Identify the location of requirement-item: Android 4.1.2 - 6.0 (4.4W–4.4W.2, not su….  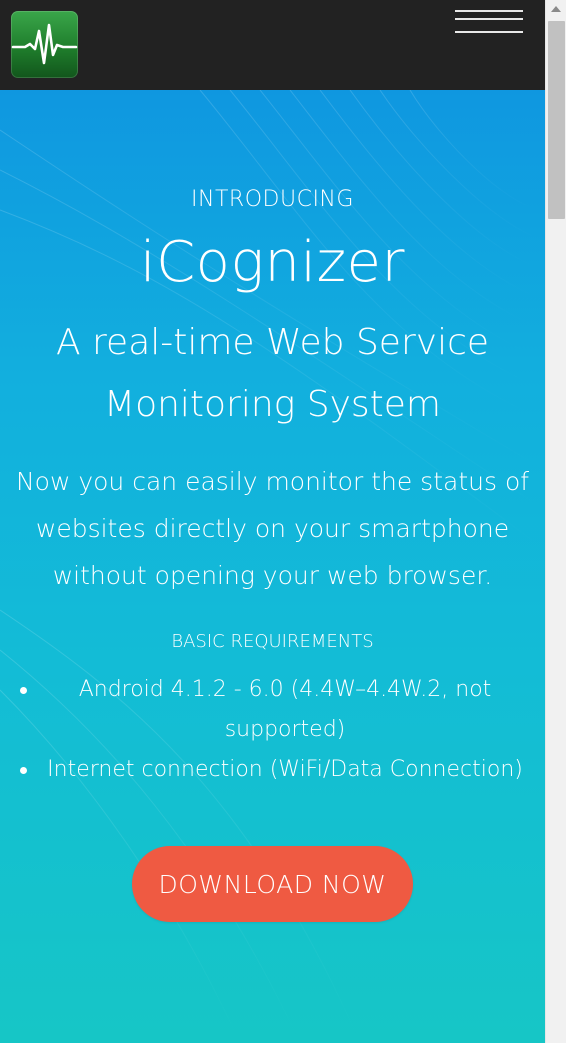
(272, 710).